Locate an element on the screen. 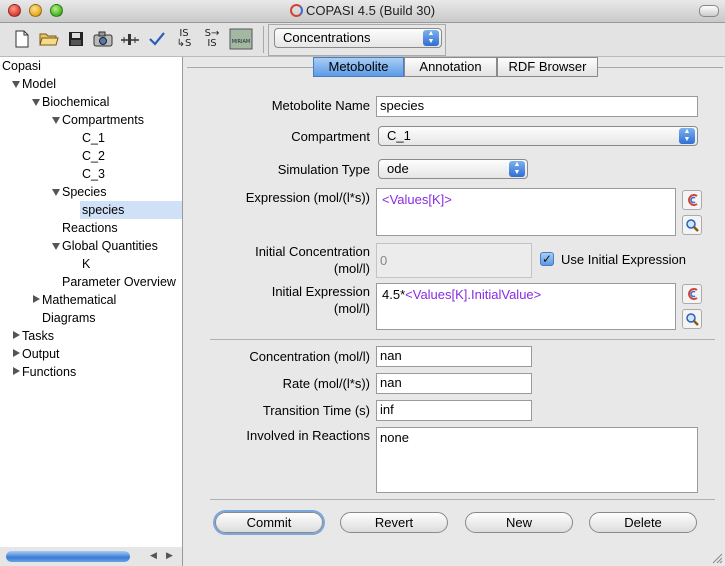 The height and width of the screenshot is (566, 725). toolbar-toggle-button is located at coordinates (709, 11).